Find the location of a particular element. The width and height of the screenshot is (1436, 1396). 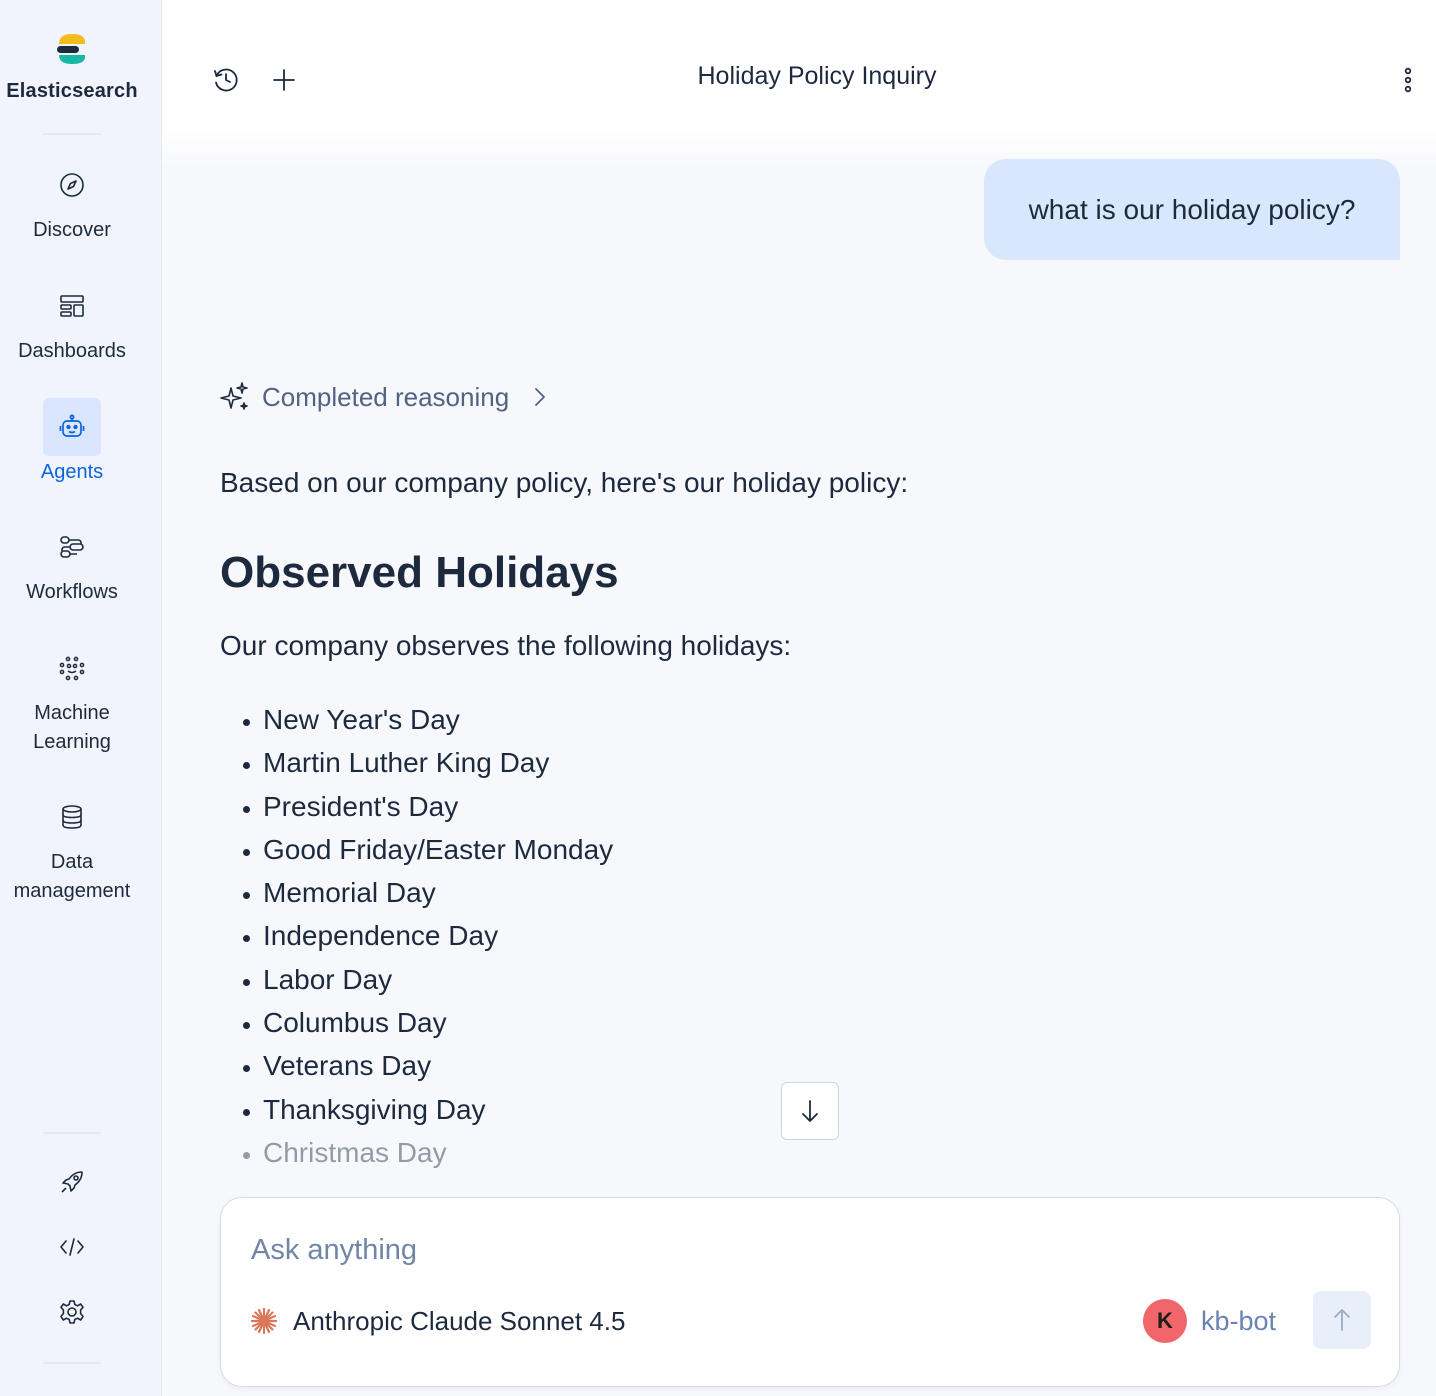

sidebar-item-label: Discover is located at coordinates (72, 230).